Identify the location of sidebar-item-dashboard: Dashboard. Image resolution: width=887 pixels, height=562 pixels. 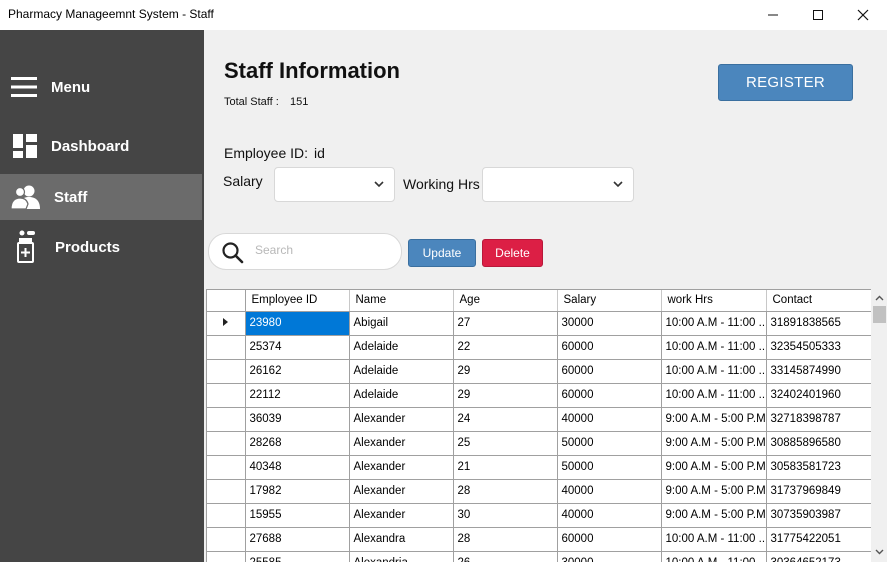
(102, 146).